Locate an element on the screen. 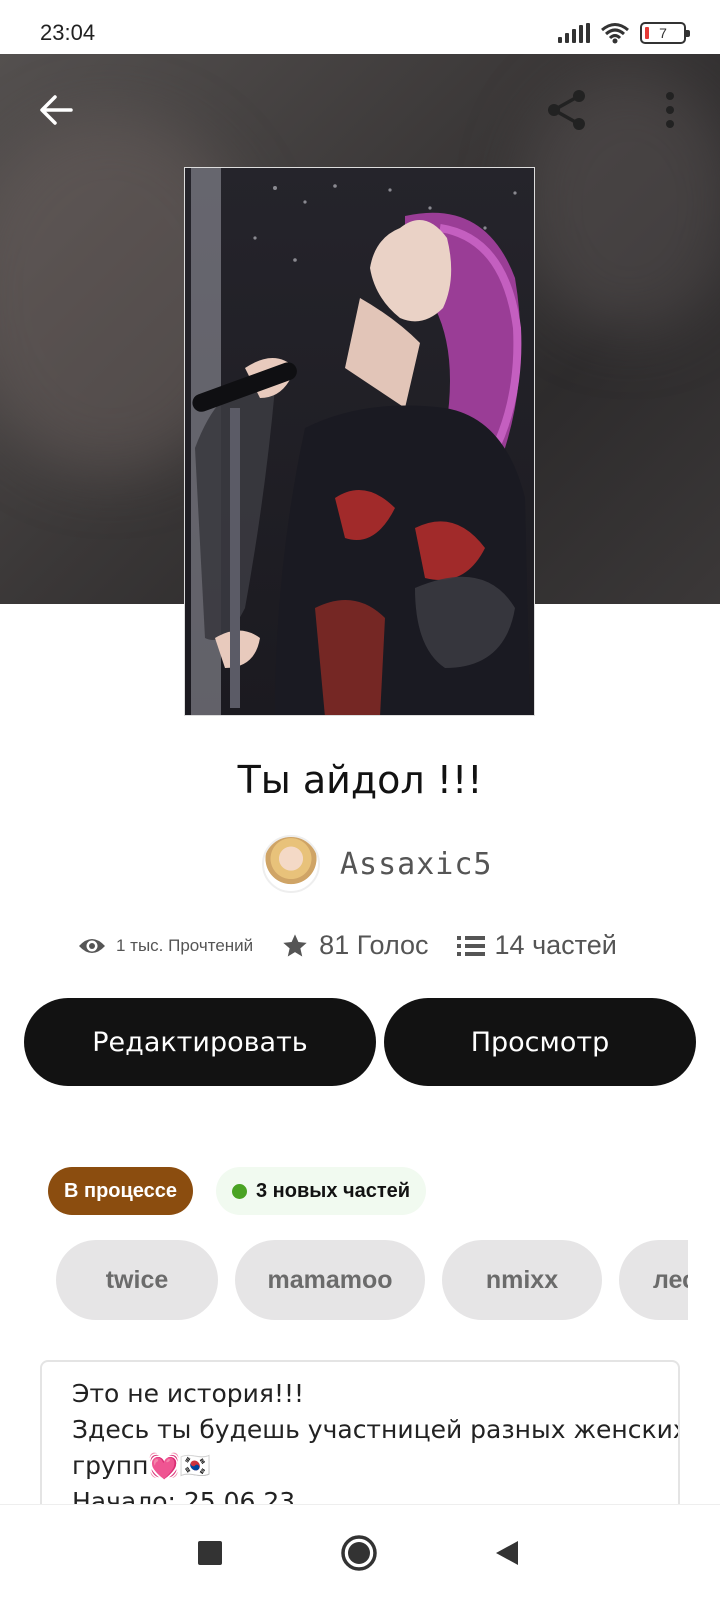 This screenshot has width=720, height=1600. more-button is located at coordinates (670, 110).